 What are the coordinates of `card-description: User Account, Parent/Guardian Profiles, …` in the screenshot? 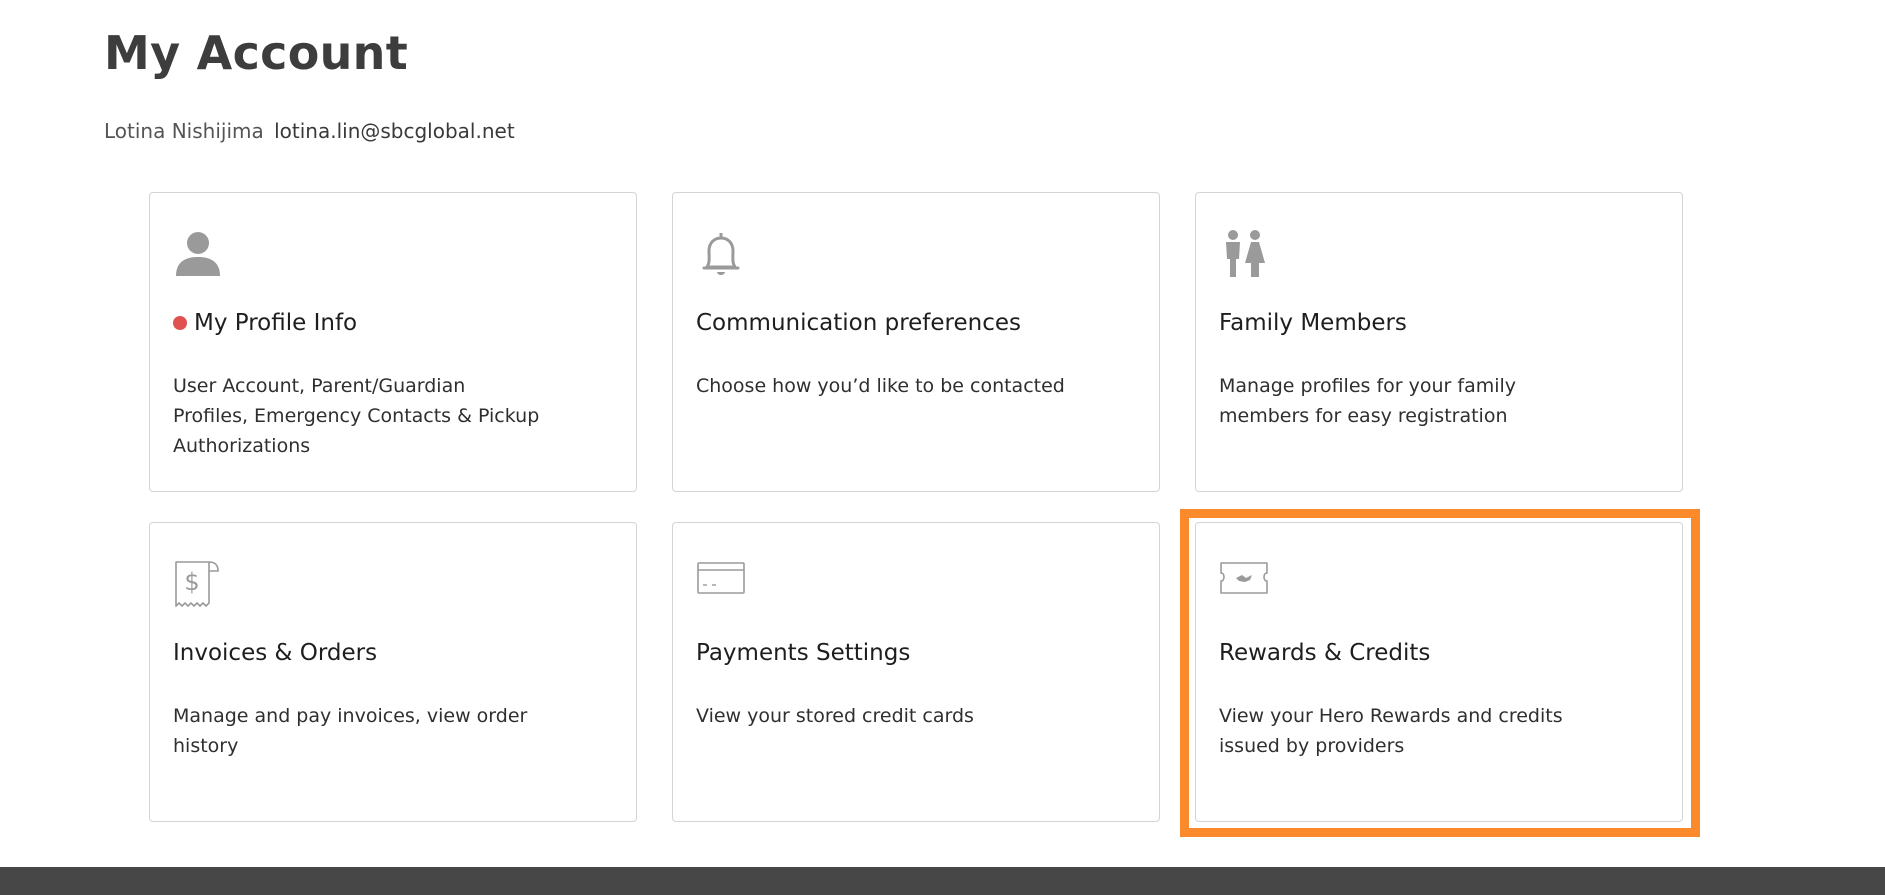 It's located at (356, 416).